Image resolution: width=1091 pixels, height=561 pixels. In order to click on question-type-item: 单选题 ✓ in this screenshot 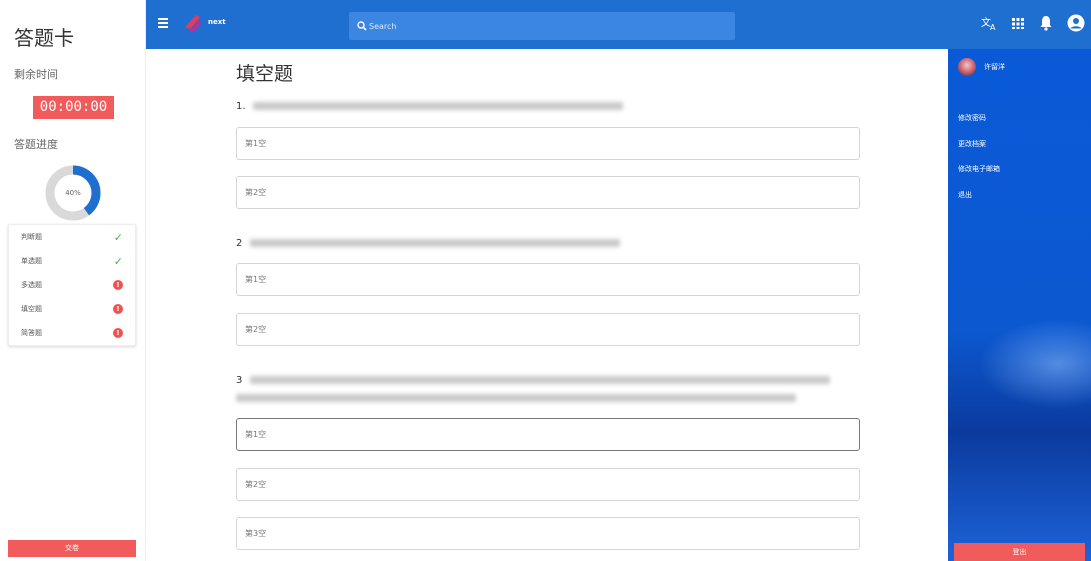, I will do `click(72, 261)`.